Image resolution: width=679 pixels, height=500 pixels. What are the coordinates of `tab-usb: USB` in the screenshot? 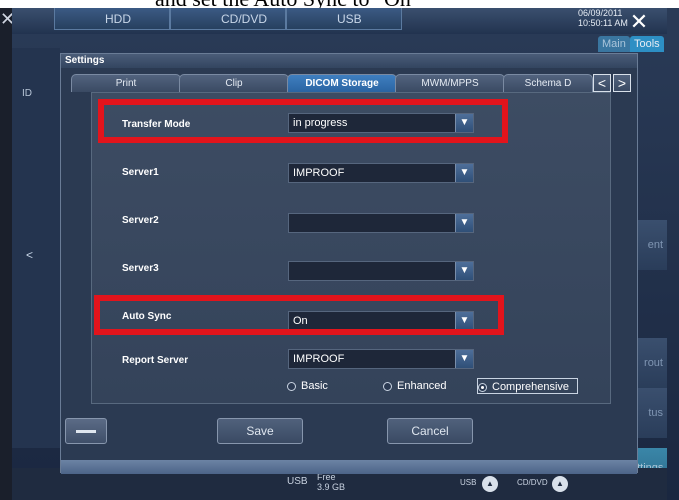 It's located at (344, 19).